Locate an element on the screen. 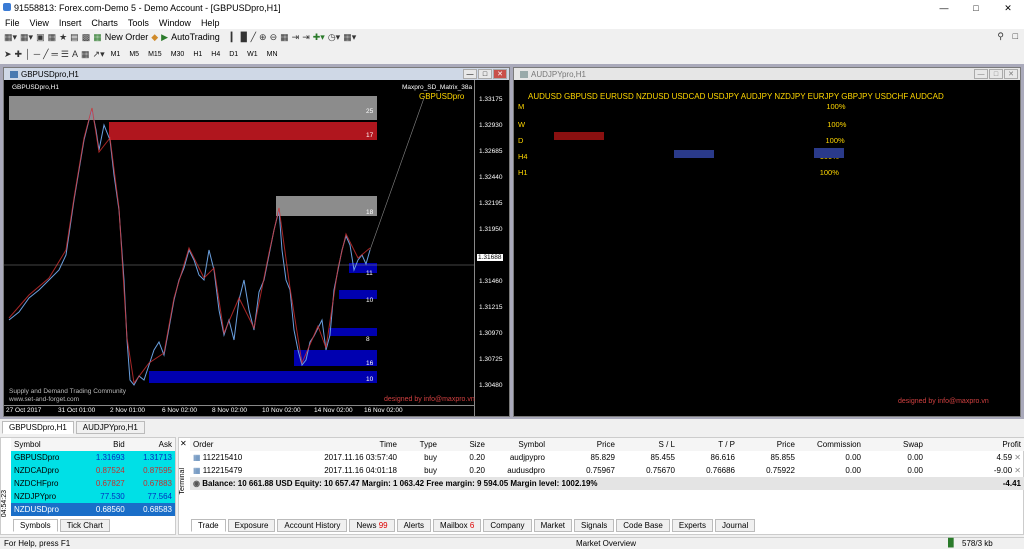 The width and height of the screenshot is (1024, 549). mw-row-selected: NZDUSDpro 0.68560 0.68583 is located at coordinates (93, 509).